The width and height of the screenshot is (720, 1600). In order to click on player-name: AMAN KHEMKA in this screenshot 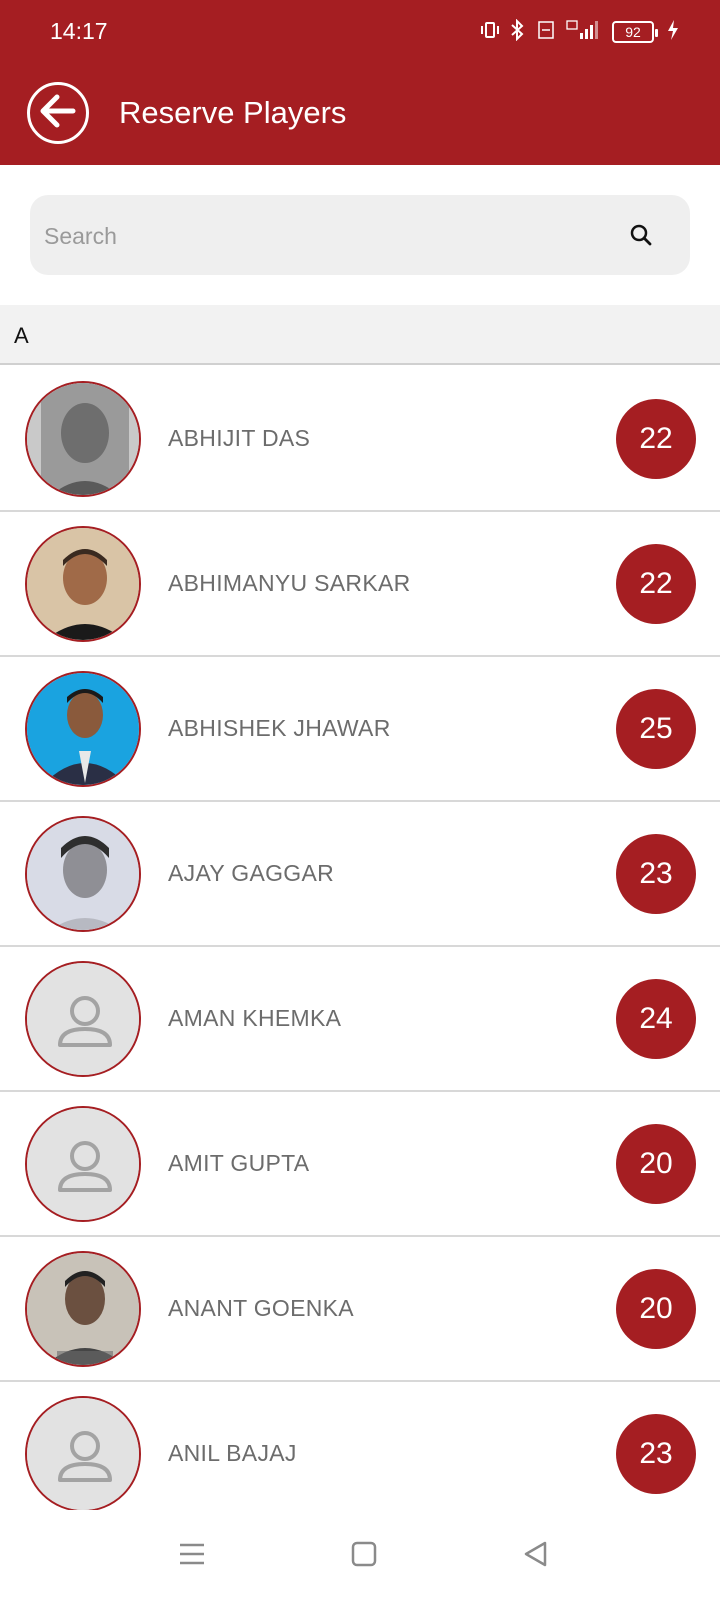, I will do `click(255, 1018)`.